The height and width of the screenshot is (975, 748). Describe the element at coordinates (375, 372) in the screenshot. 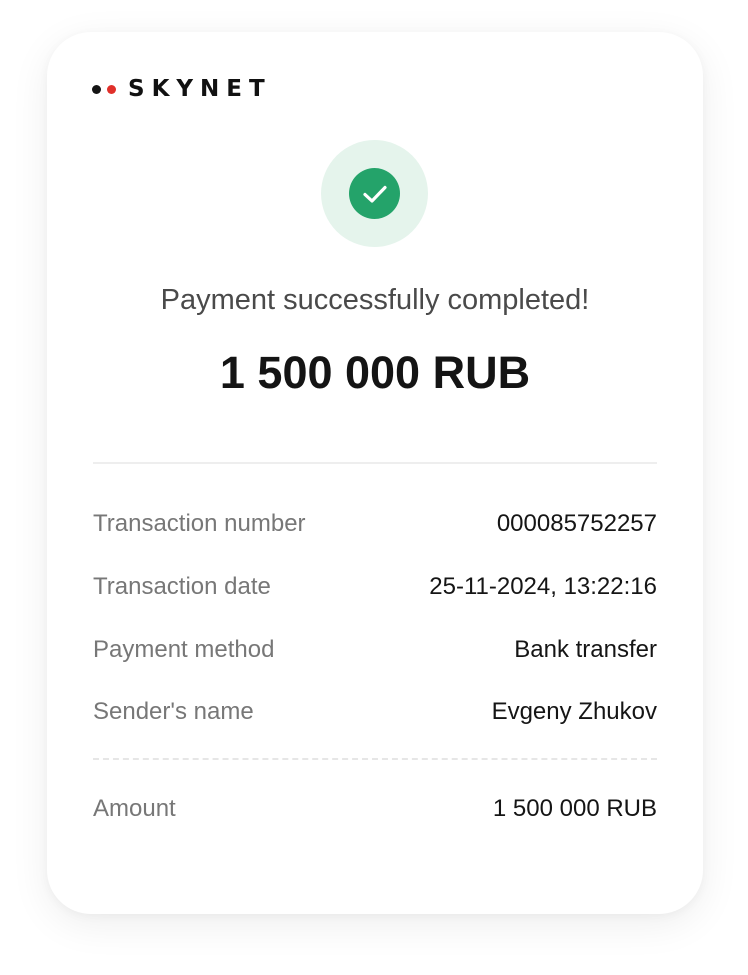

I see `payment-amount: 1 500 000 RUB` at that location.